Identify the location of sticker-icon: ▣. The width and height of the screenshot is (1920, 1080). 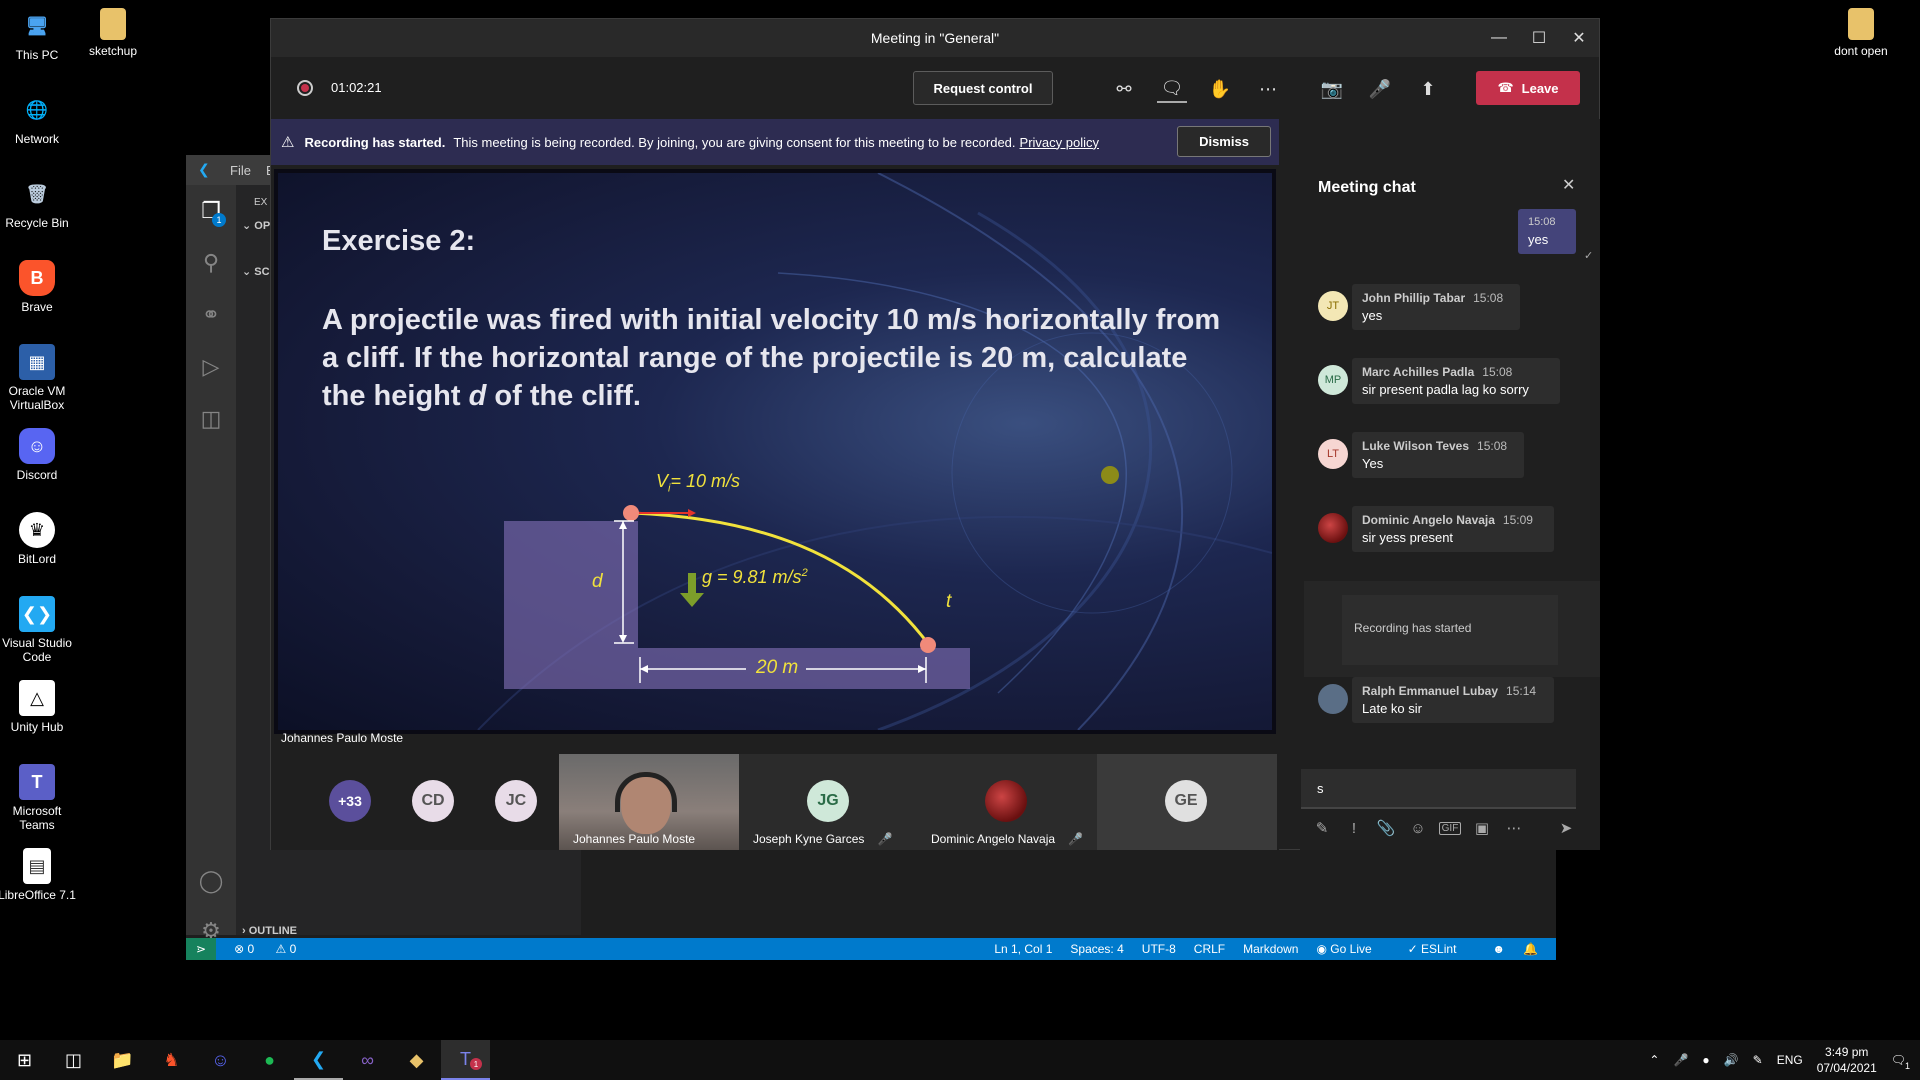
(1482, 828).